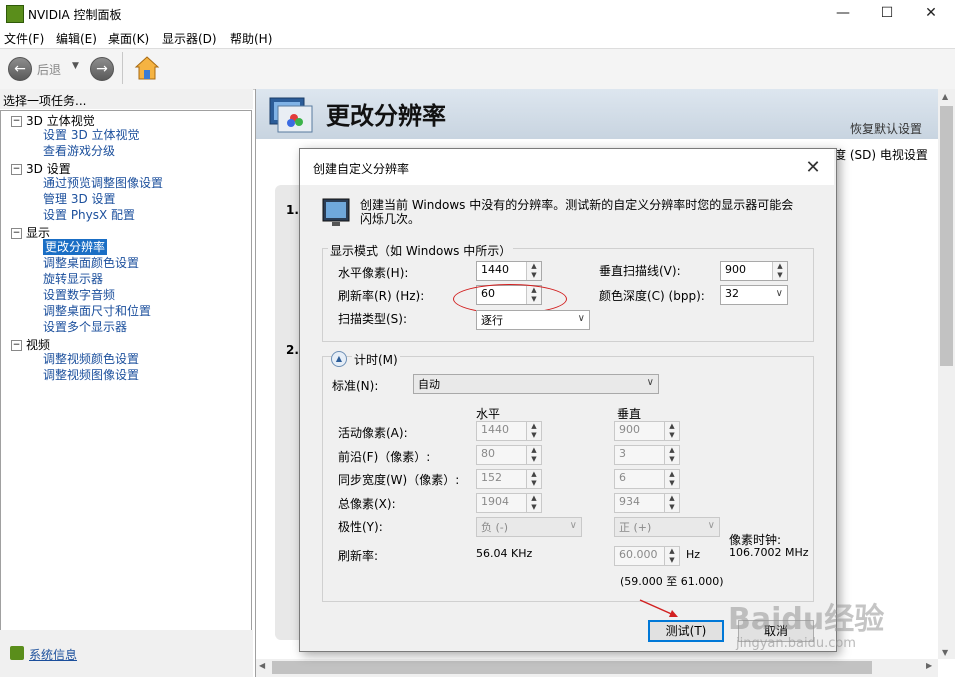 This screenshot has width=955, height=677. Describe the element at coordinates (929, 665) in the screenshot. I see `scroll-right-icon: ▶` at that location.